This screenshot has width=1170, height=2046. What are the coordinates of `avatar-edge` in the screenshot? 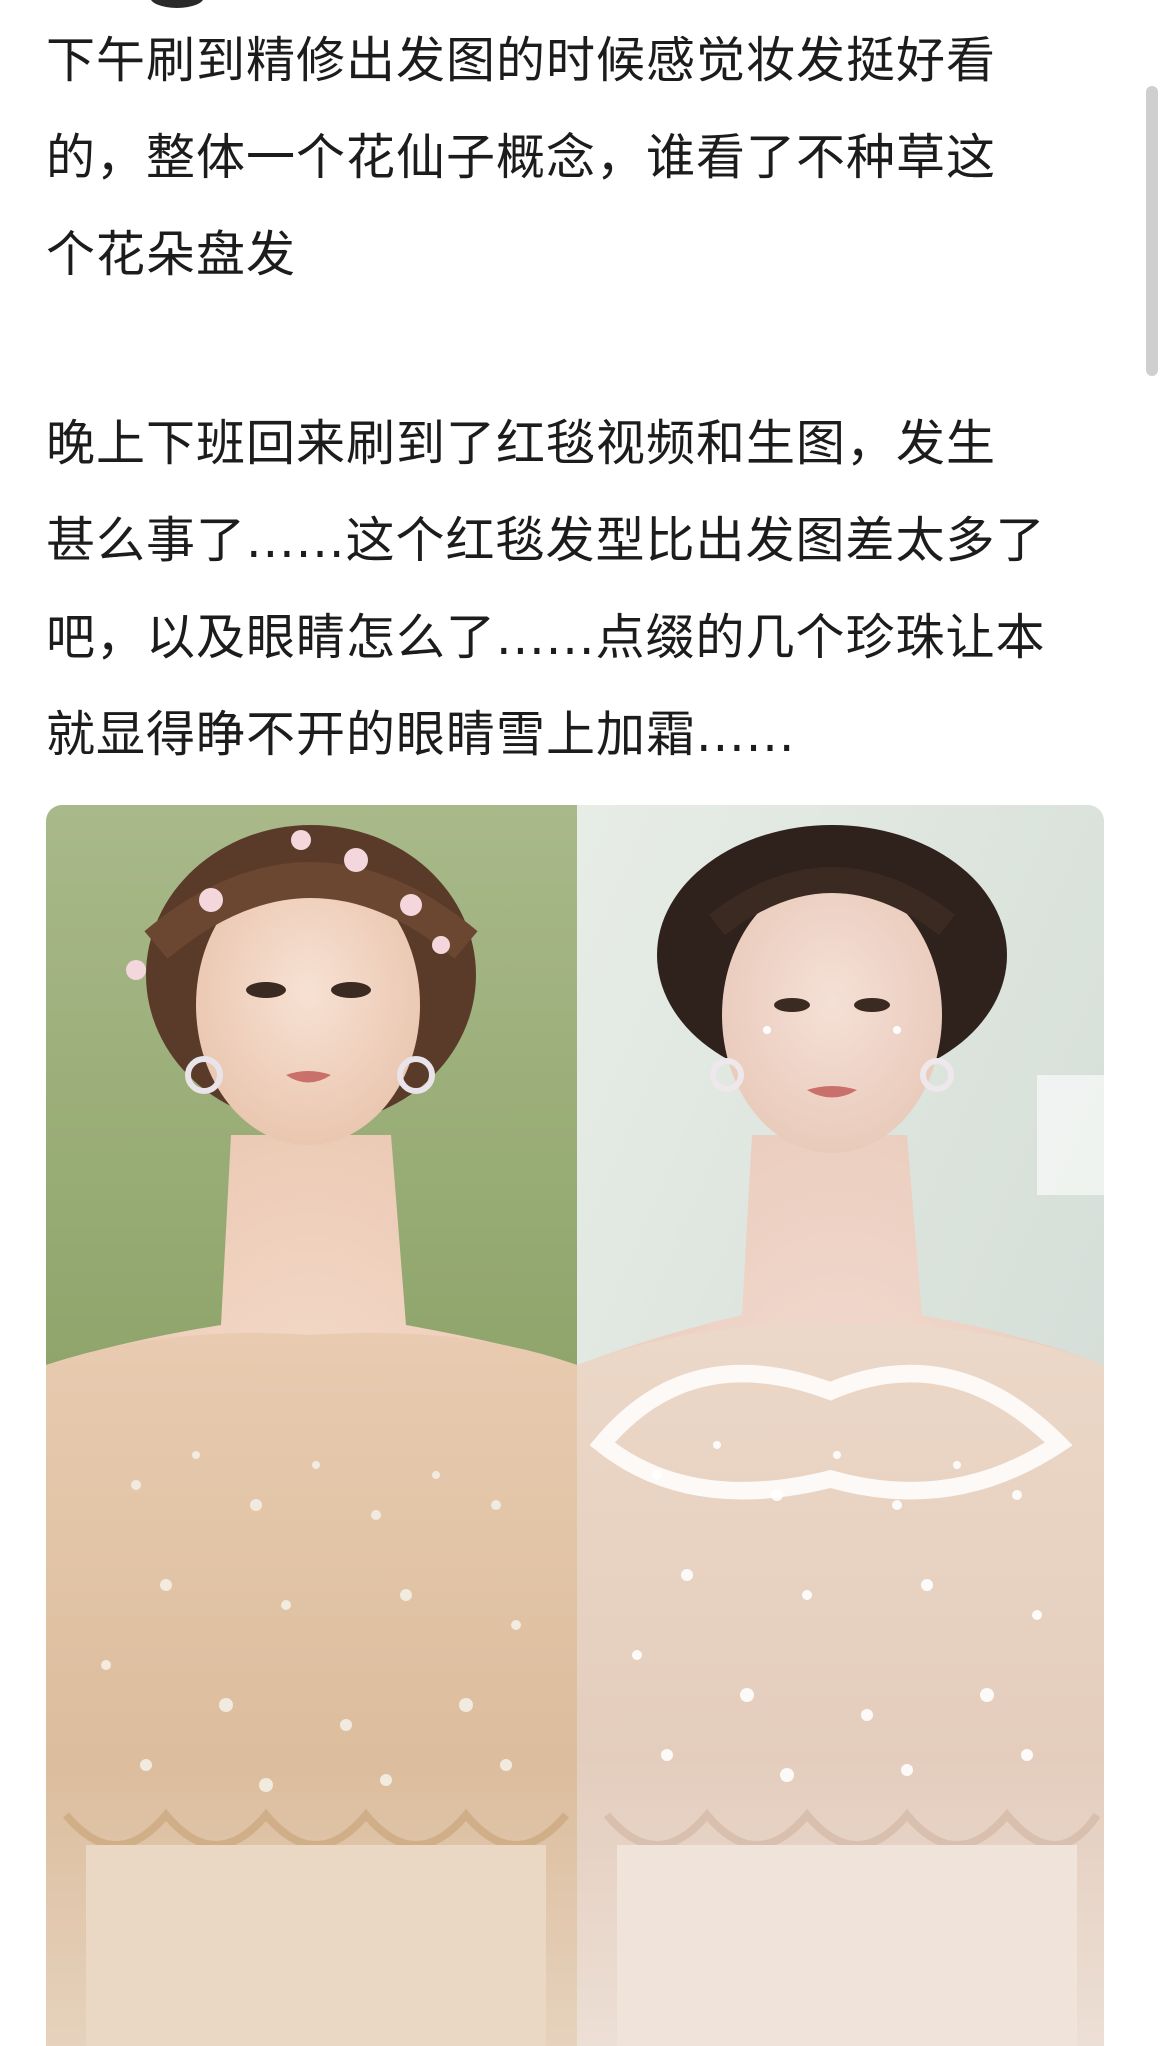 It's located at (177, 4).